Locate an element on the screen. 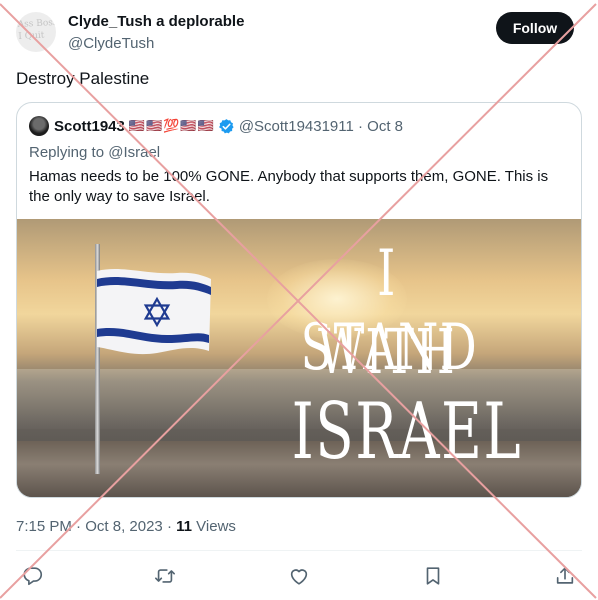  avatar: Ass Boss I Quit is located at coordinates (36, 32).